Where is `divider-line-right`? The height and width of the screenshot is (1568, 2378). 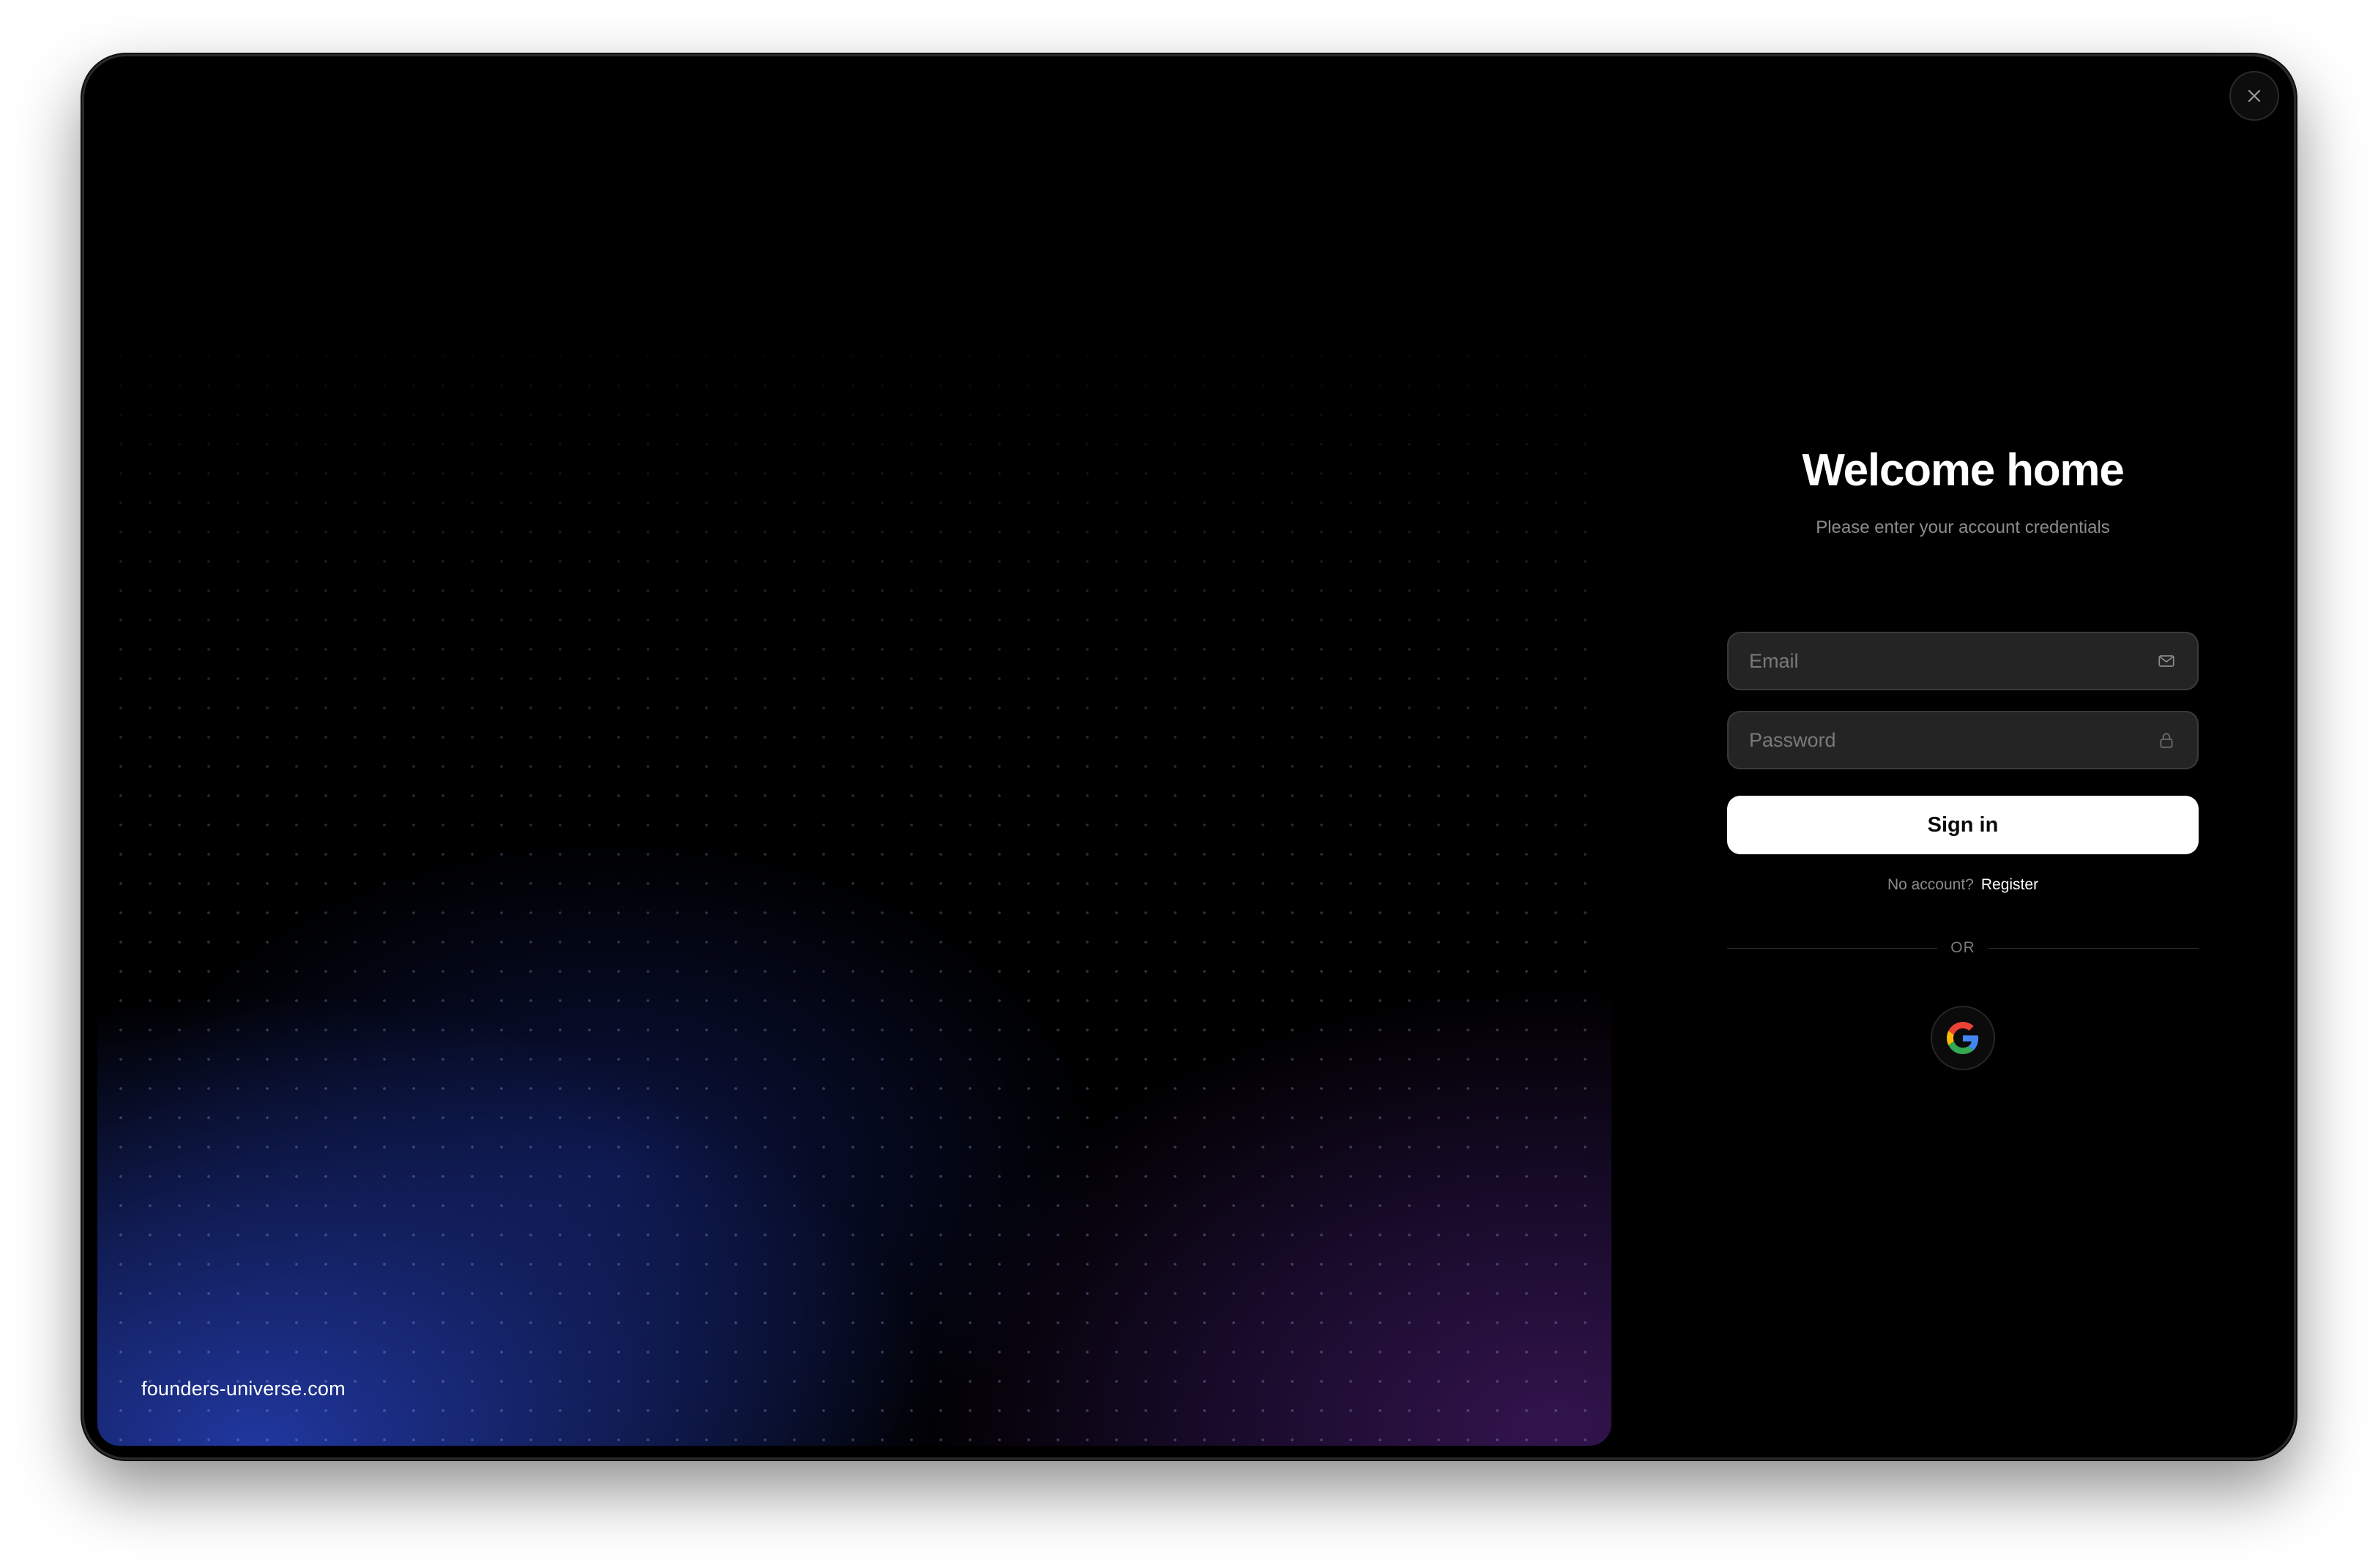
divider-line-right is located at coordinates (2093, 948).